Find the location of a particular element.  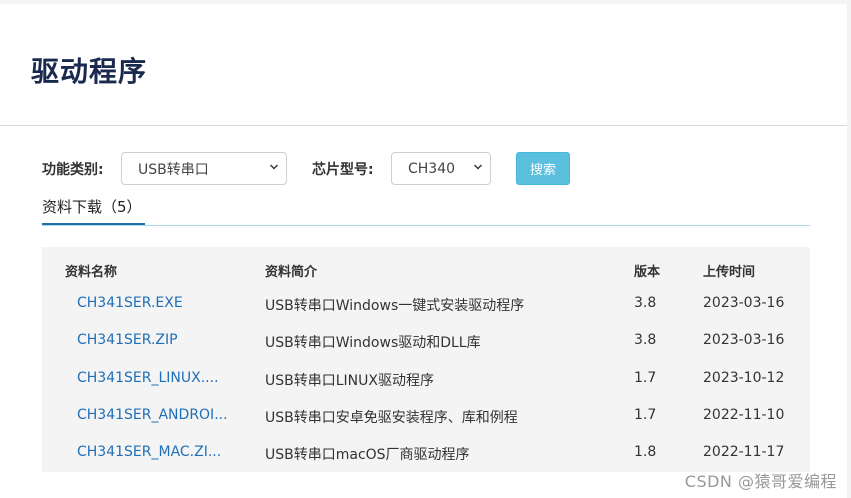

file-date: 2022-11-10 is located at coordinates (744, 415).